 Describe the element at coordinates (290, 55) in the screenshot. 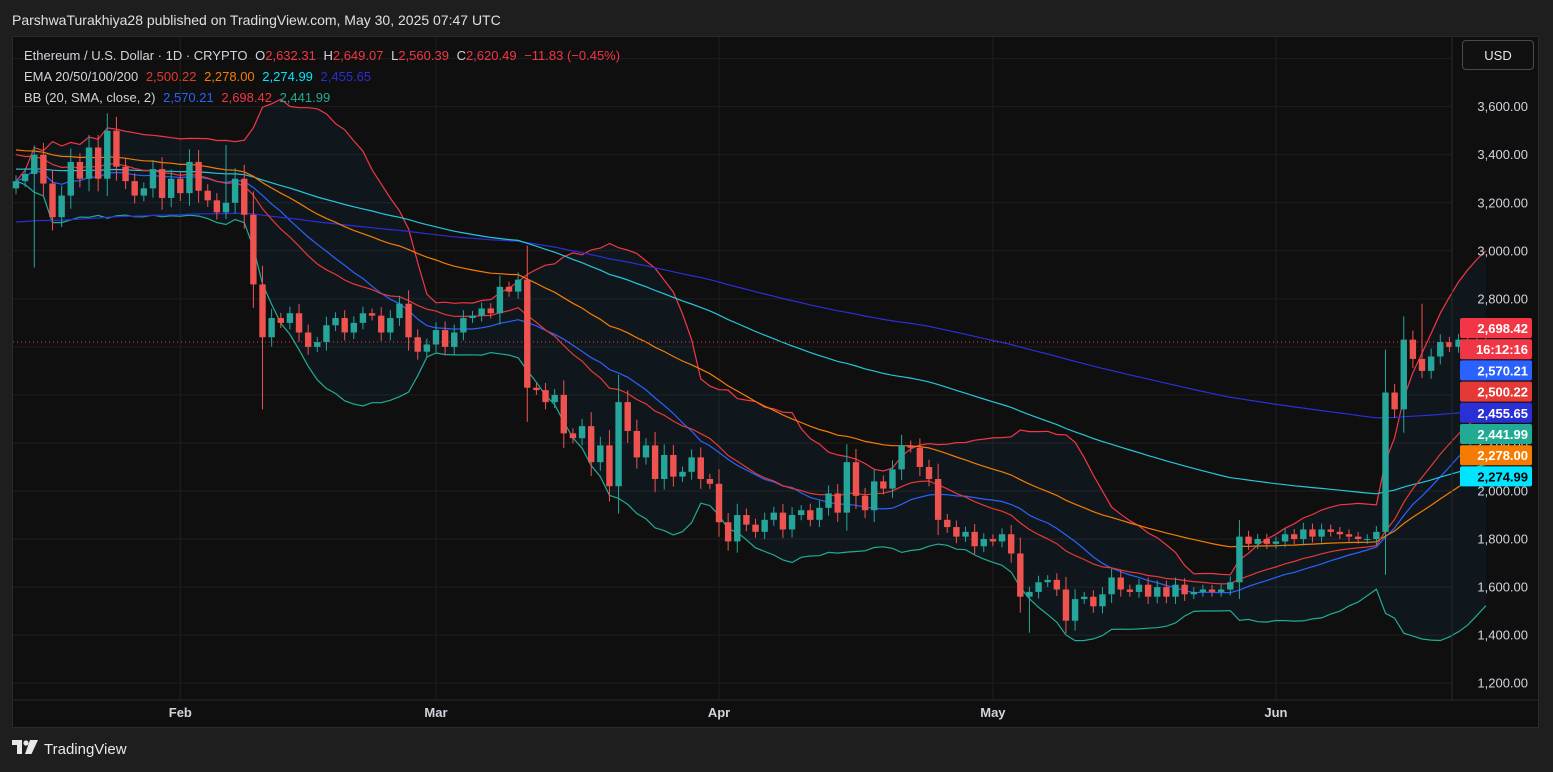

I see `legend-open: 2,632.31` at that location.